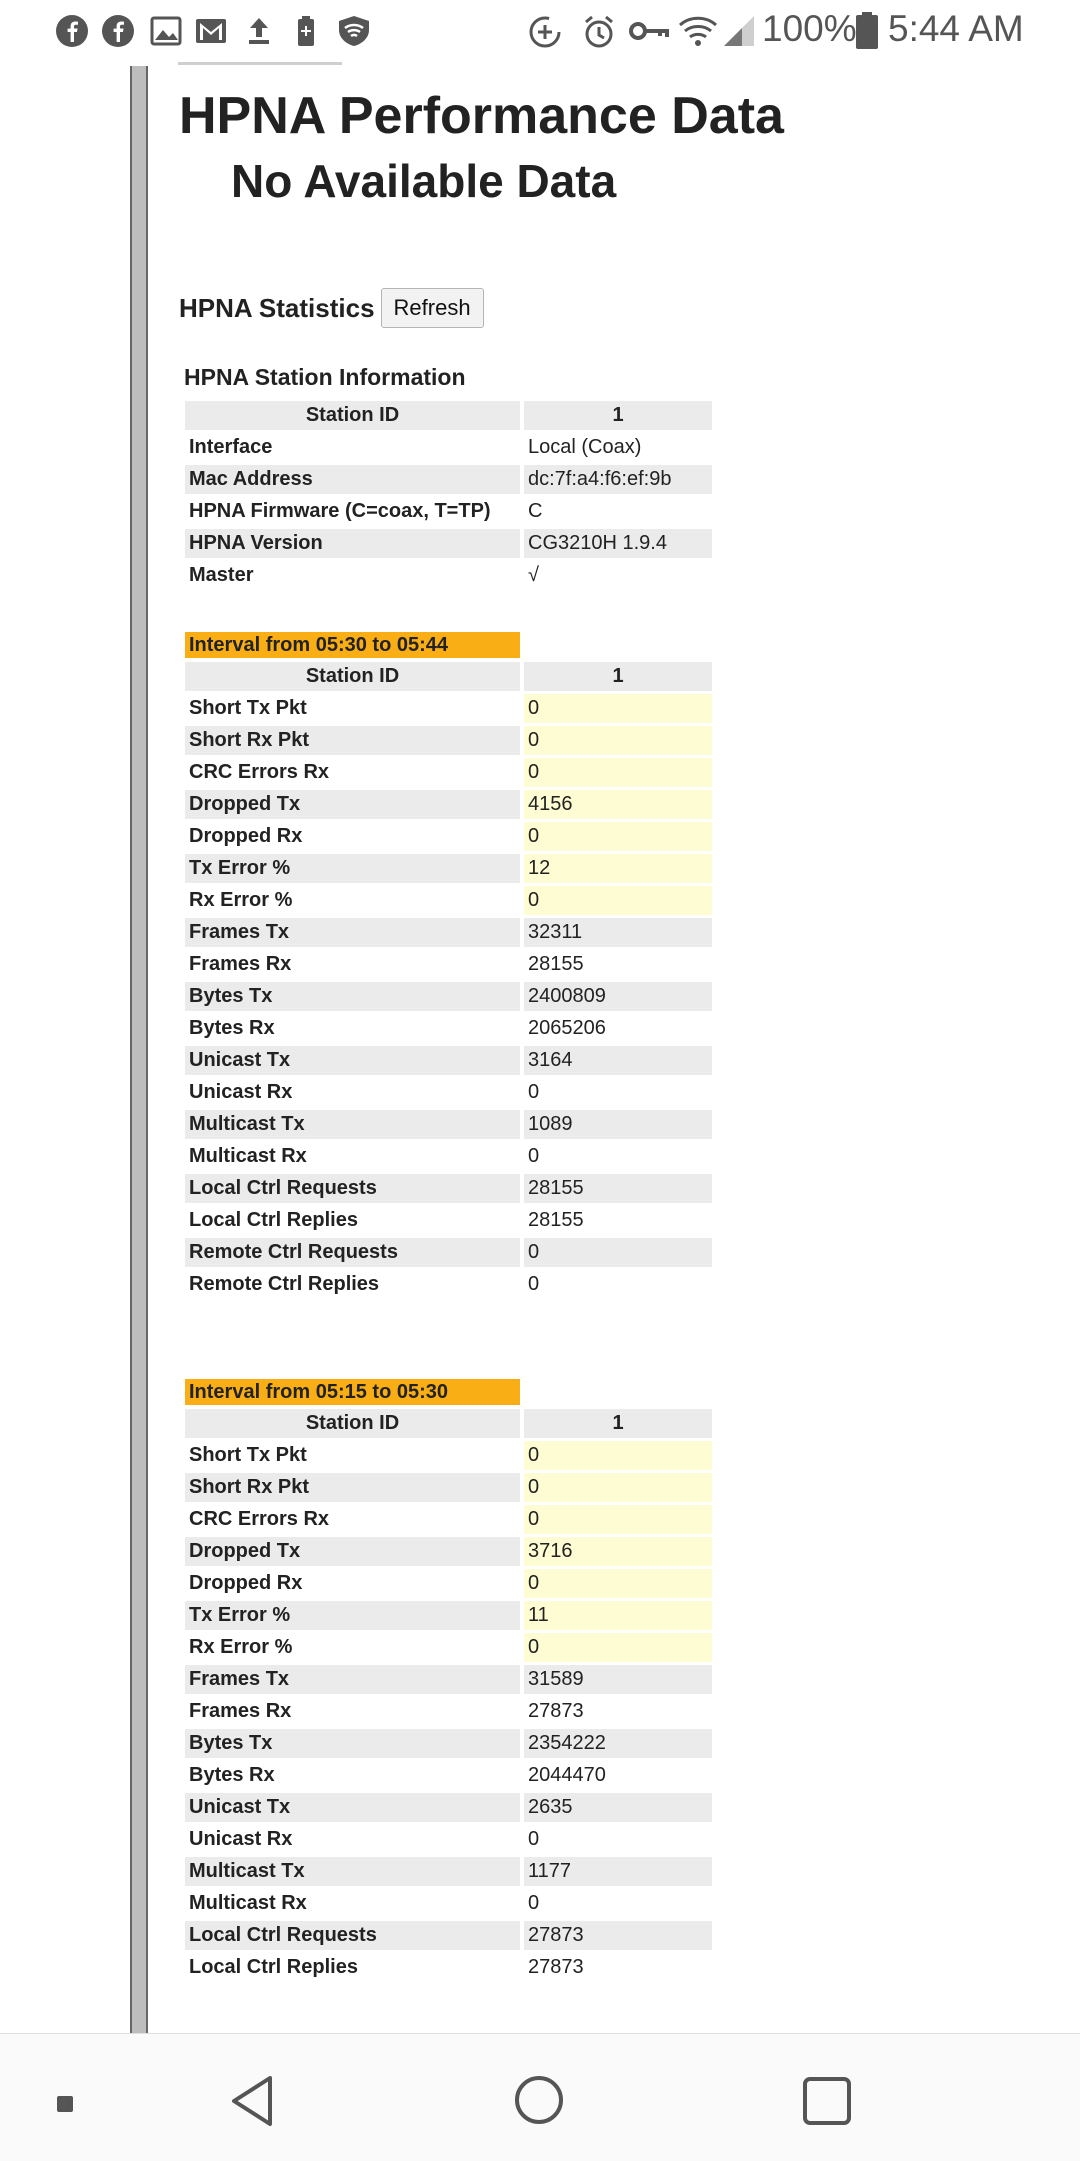 The height and width of the screenshot is (2161, 1080). What do you see at coordinates (448, 836) in the screenshot?
I see `table-row-dropped-rx: Dropped Rx 0` at bounding box center [448, 836].